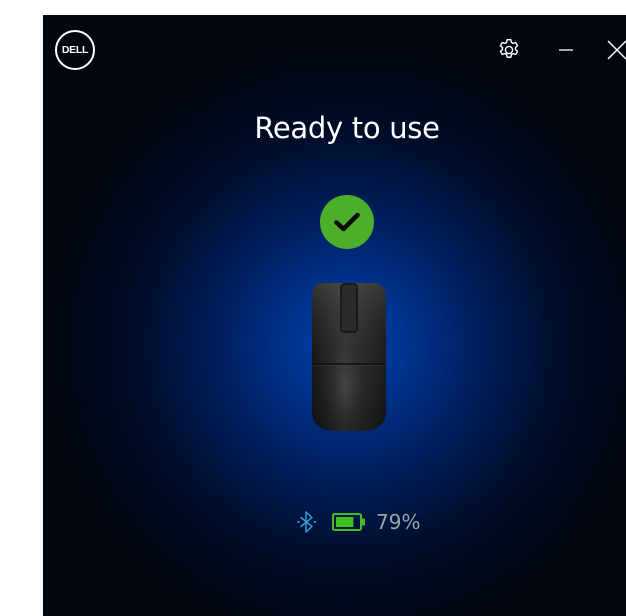 Image resolution: width=626 pixels, height=616 pixels. I want to click on close-button, so click(614, 50).